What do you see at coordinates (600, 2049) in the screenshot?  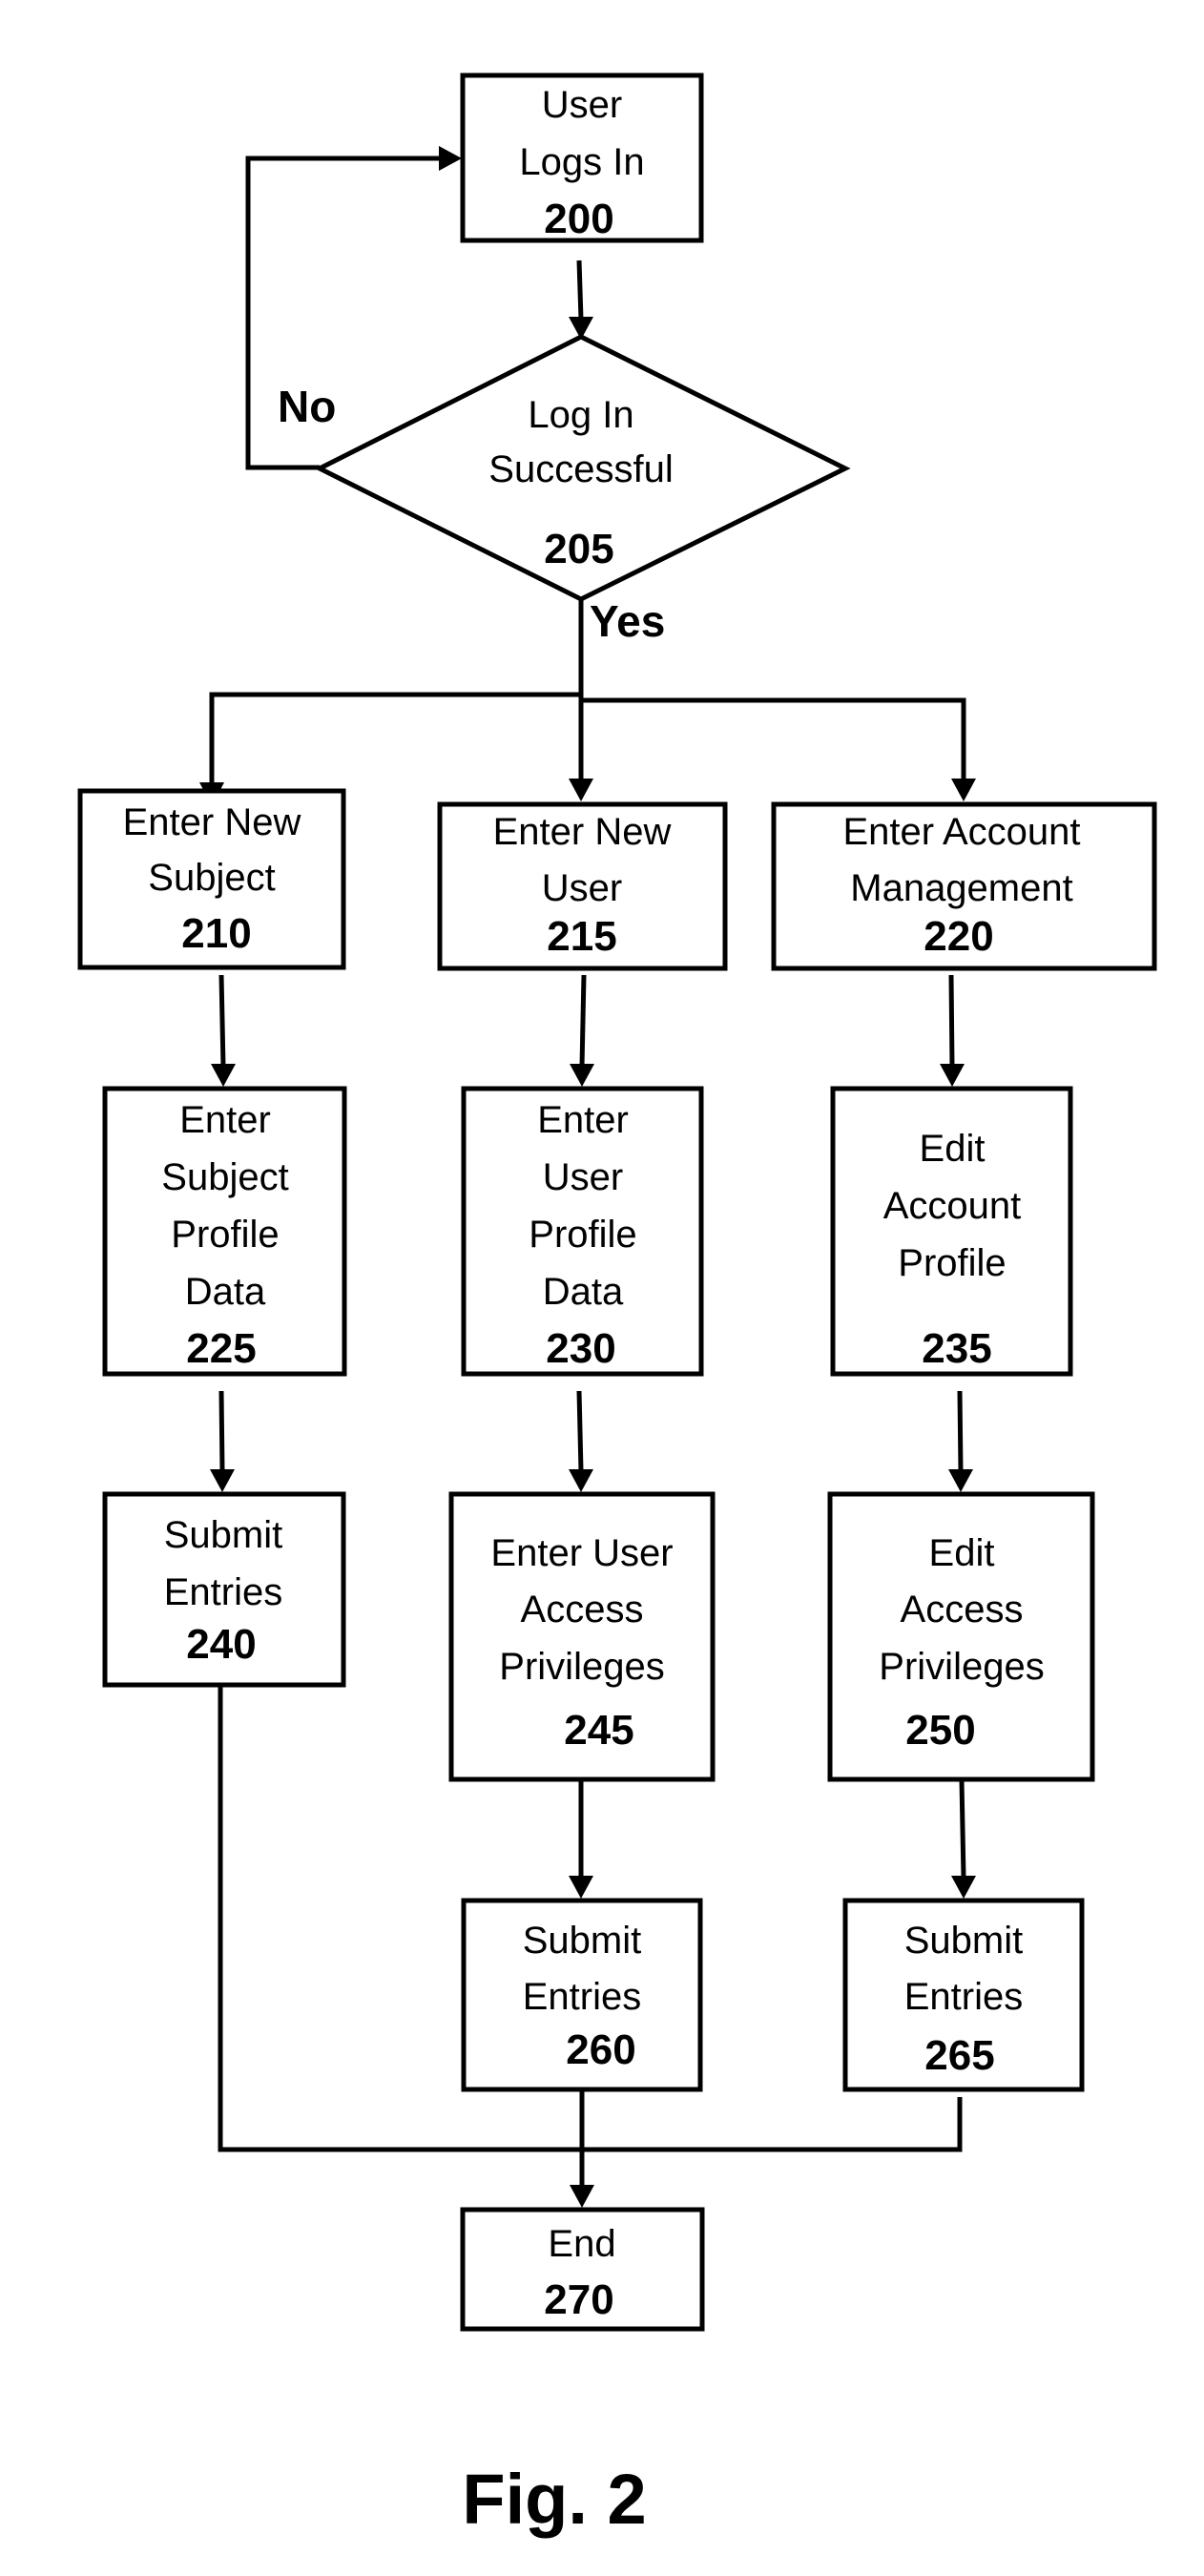 I see `node-260-ref: 260` at bounding box center [600, 2049].